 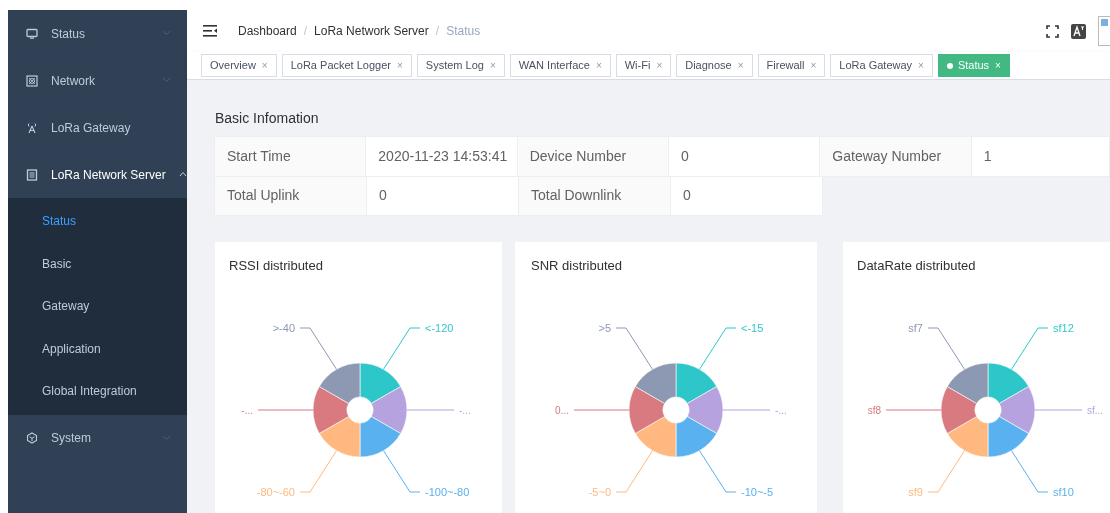 What do you see at coordinates (439, 327) in the screenshot?
I see `slice-label: <-120` at bounding box center [439, 327].